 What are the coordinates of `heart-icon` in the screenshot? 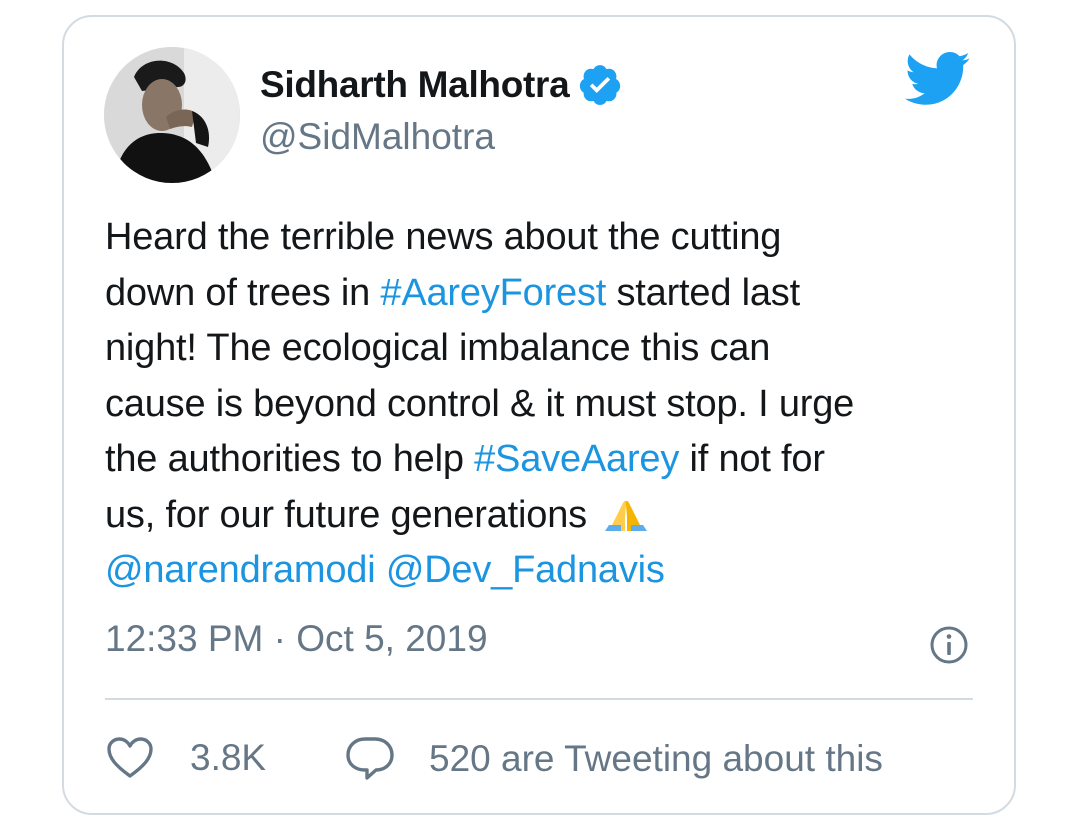 It's located at (130, 758).